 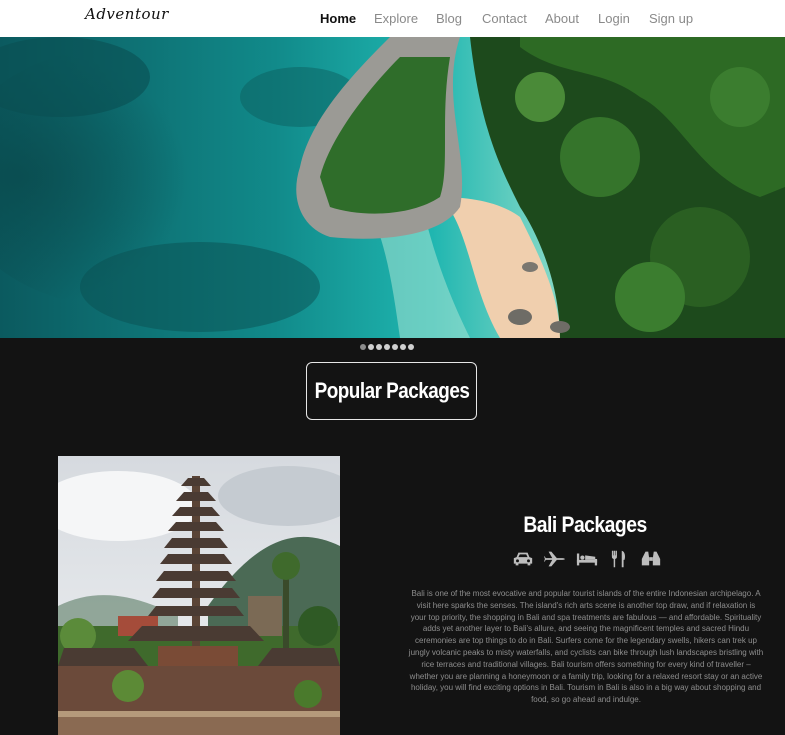 What do you see at coordinates (396, 18) in the screenshot?
I see `nav-link-explore: Explore` at bounding box center [396, 18].